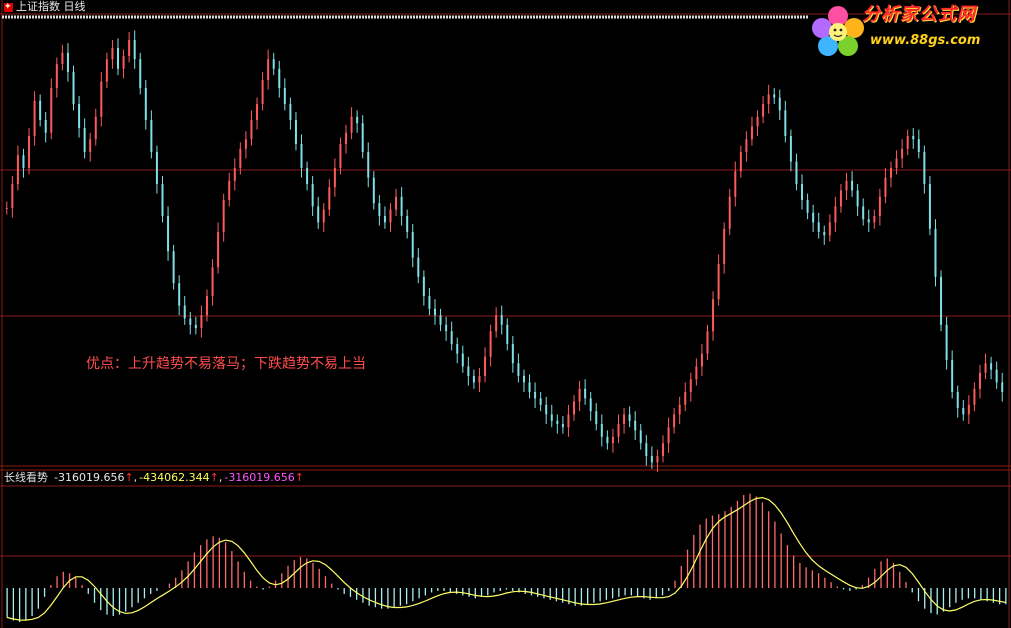 The image size is (1011, 628). What do you see at coordinates (26, 477) in the screenshot?
I see `indicator-name: 长线看势` at bounding box center [26, 477].